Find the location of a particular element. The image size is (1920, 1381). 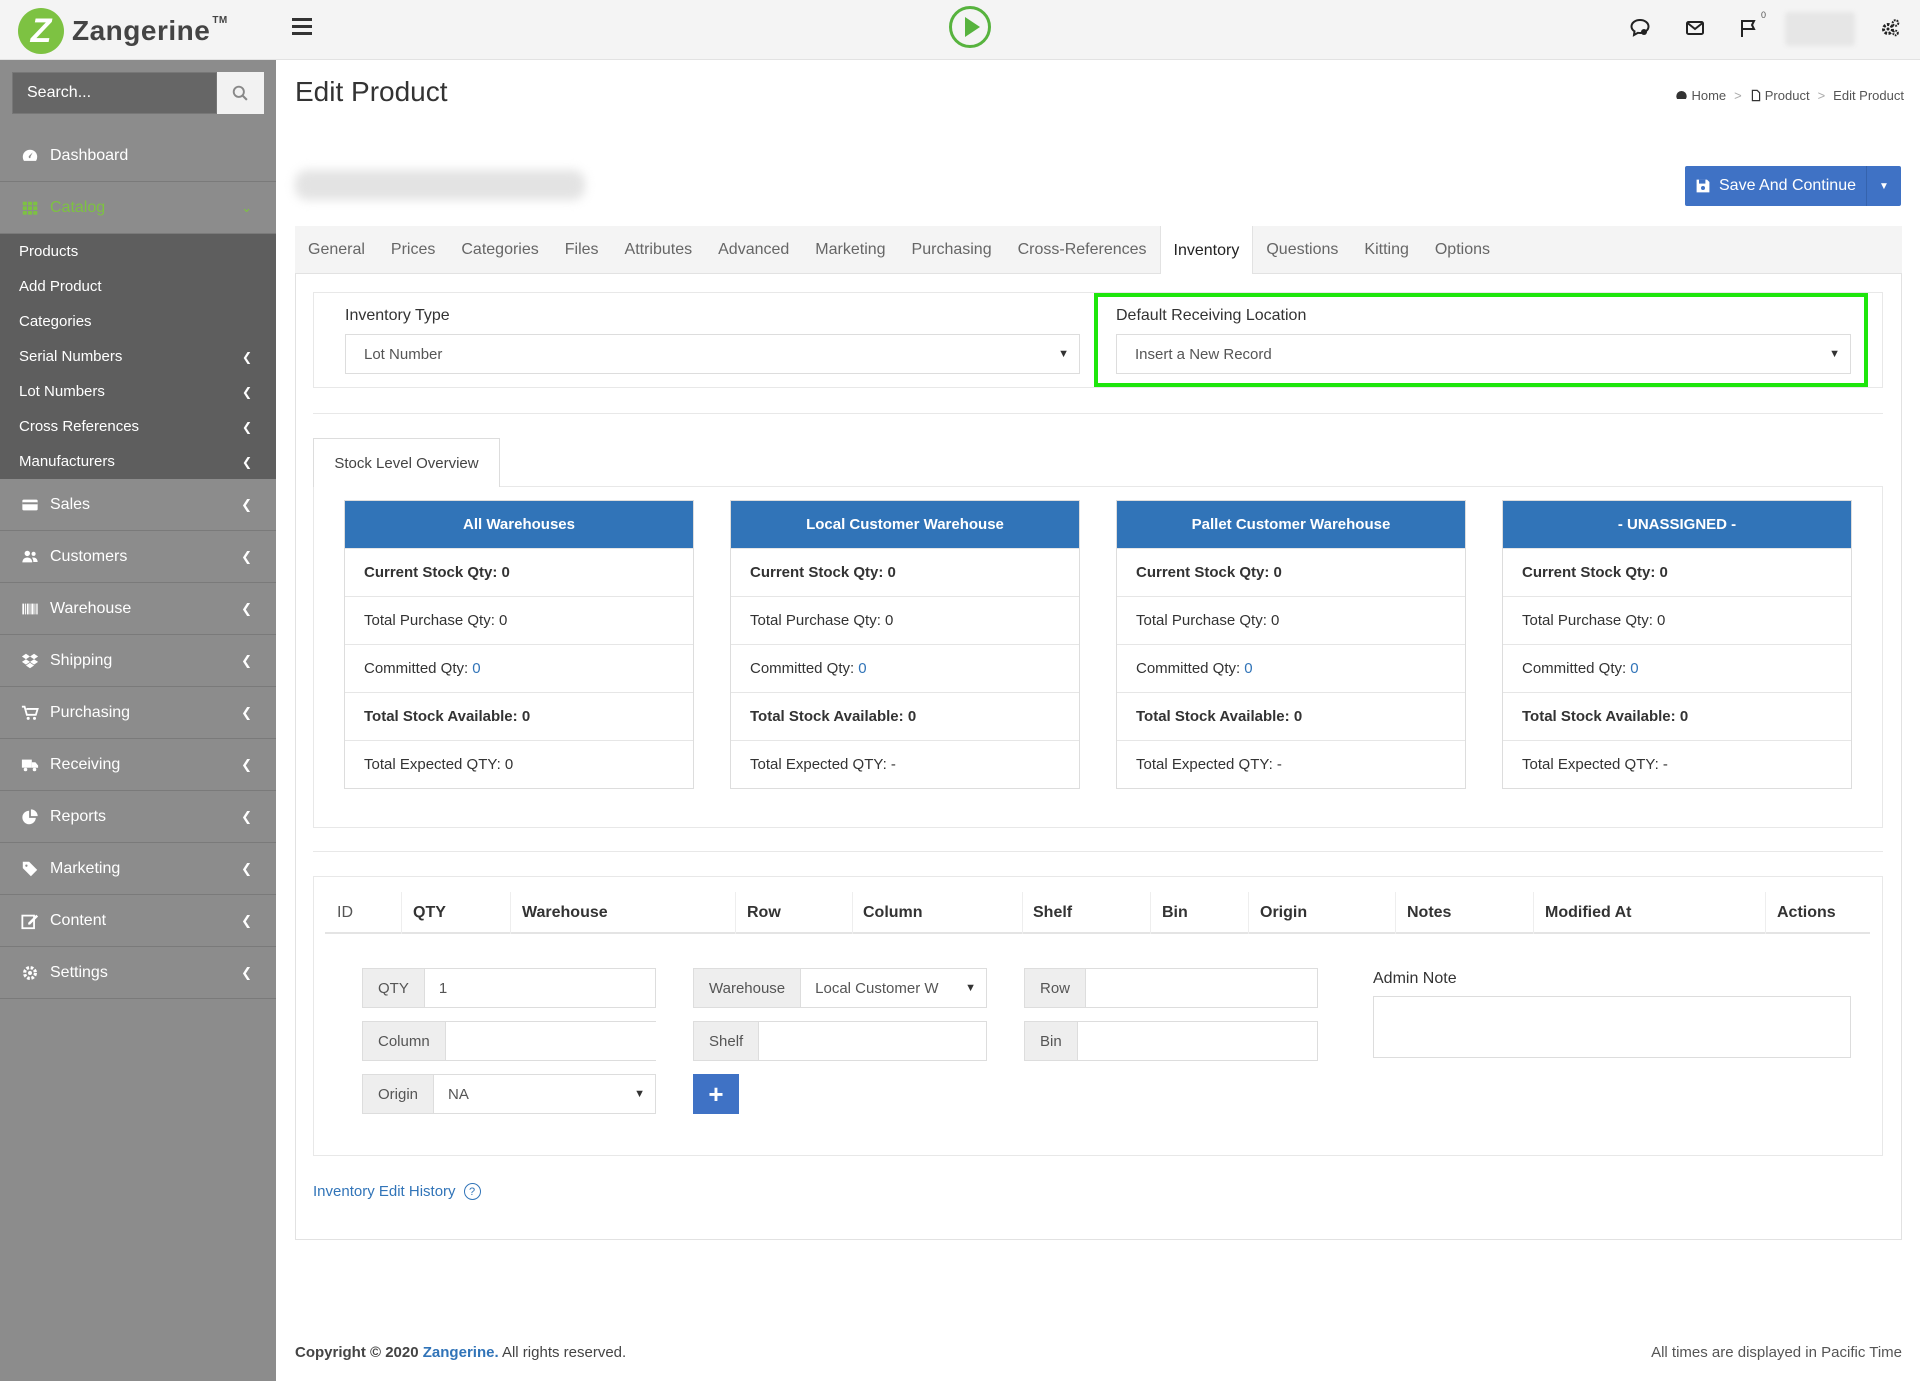

bin-input-group: Bin is located at coordinates (1171, 1041).